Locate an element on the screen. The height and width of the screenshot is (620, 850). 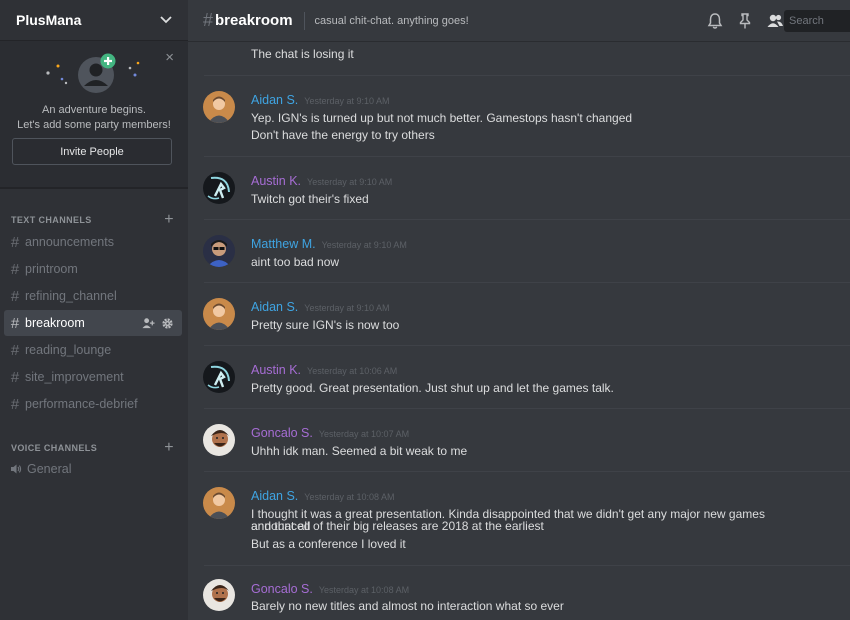
add-member-icon is located at coordinates (148, 323).